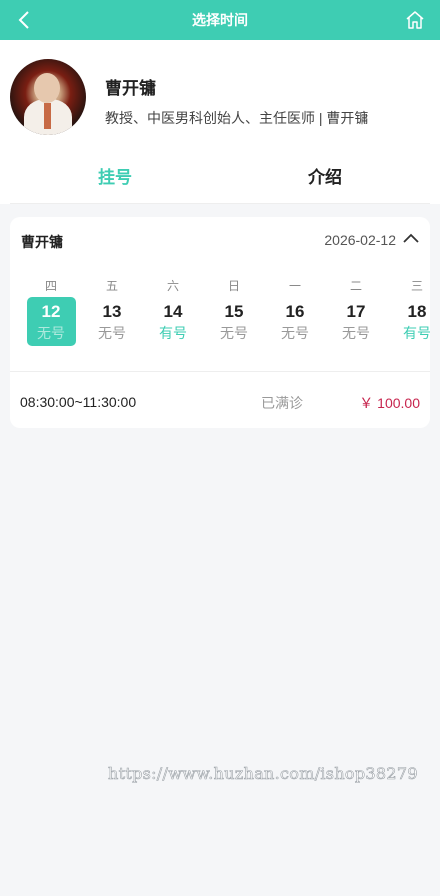 Image resolution: width=440 pixels, height=896 pixels. Describe the element at coordinates (51, 311) in the screenshot. I see `day-number: 12` at that location.